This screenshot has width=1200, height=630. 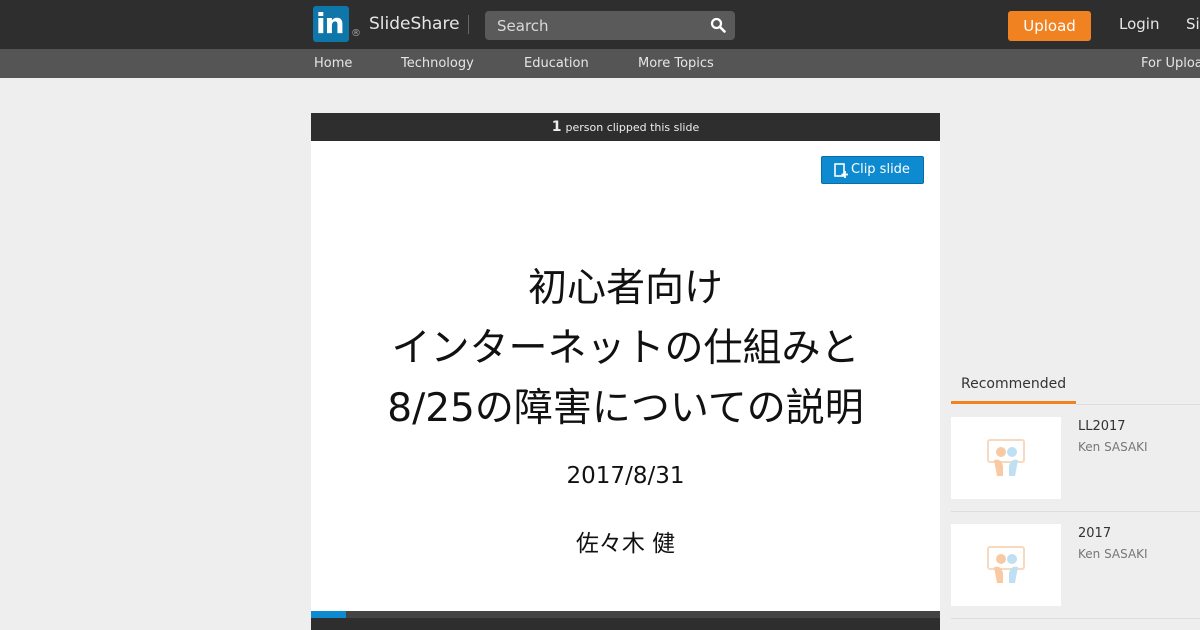 What do you see at coordinates (1139, 24) in the screenshot?
I see `login-link: Login` at bounding box center [1139, 24].